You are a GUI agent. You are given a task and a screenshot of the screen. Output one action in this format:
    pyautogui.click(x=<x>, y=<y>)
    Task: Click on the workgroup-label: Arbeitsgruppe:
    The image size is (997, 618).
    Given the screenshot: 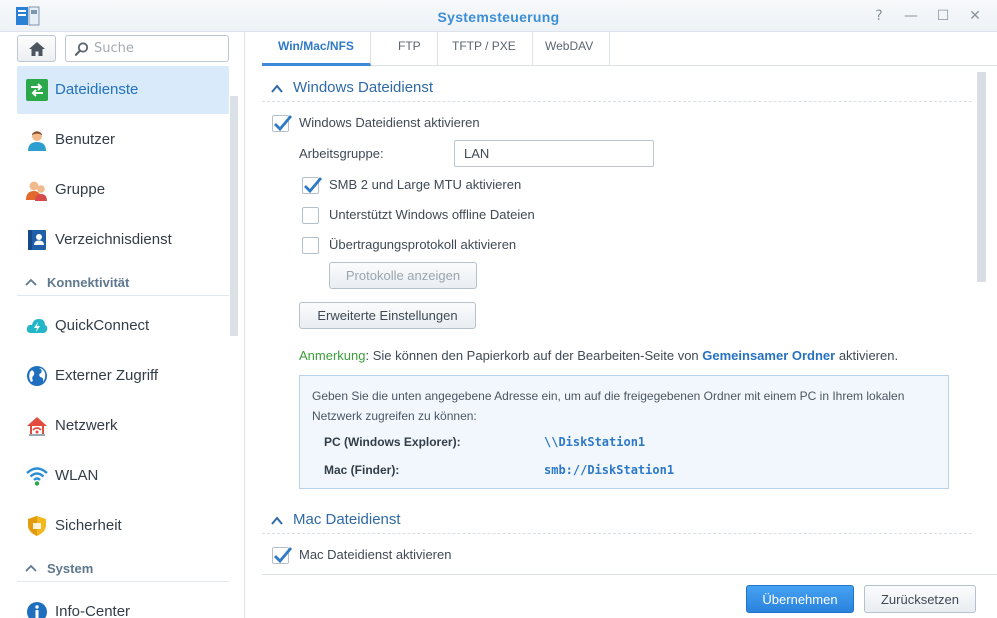 What is the action you would take?
    pyautogui.click(x=341, y=153)
    